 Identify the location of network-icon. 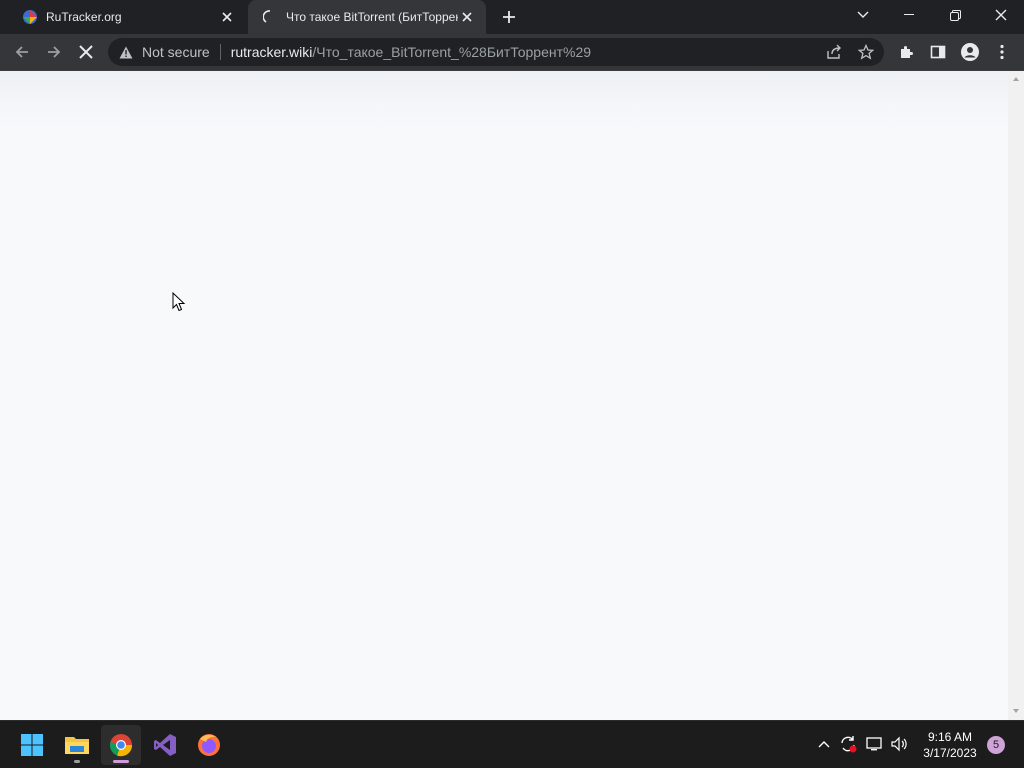
(875, 744).